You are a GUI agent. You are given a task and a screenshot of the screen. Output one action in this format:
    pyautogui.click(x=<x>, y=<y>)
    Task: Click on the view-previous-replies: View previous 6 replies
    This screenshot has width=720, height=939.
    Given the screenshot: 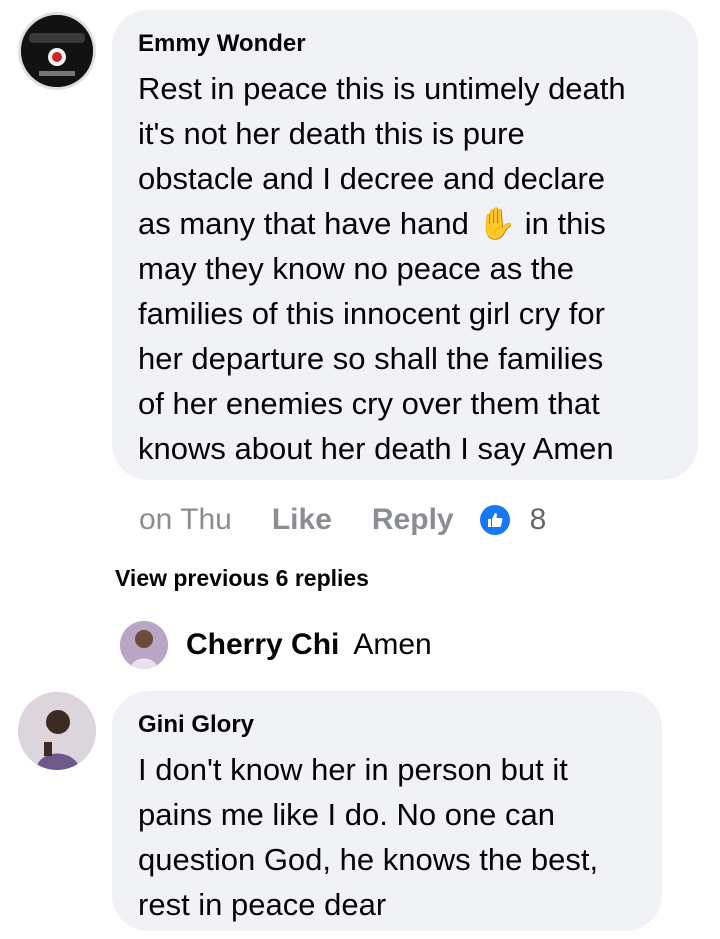 What is the action you would take?
    pyautogui.click(x=242, y=578)
    